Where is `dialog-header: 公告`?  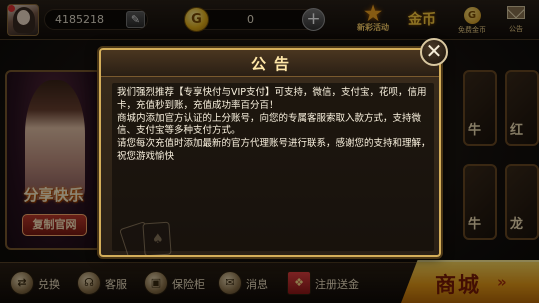
dialog-header: 公告 is located at coordinates (270, 63).